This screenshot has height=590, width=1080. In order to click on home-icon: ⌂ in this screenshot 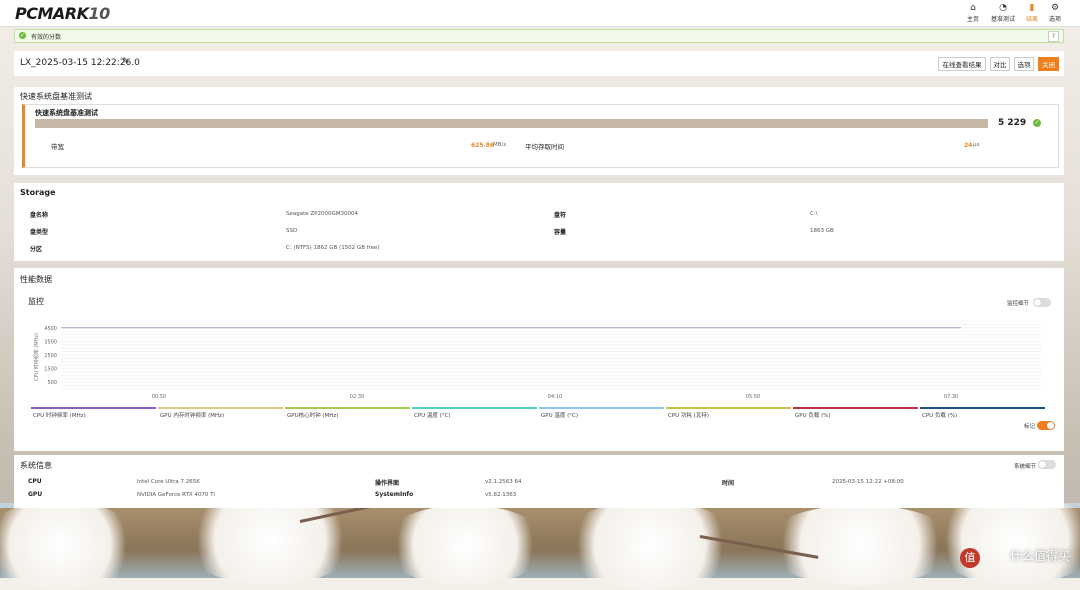, I will do `click(973, 8)`.